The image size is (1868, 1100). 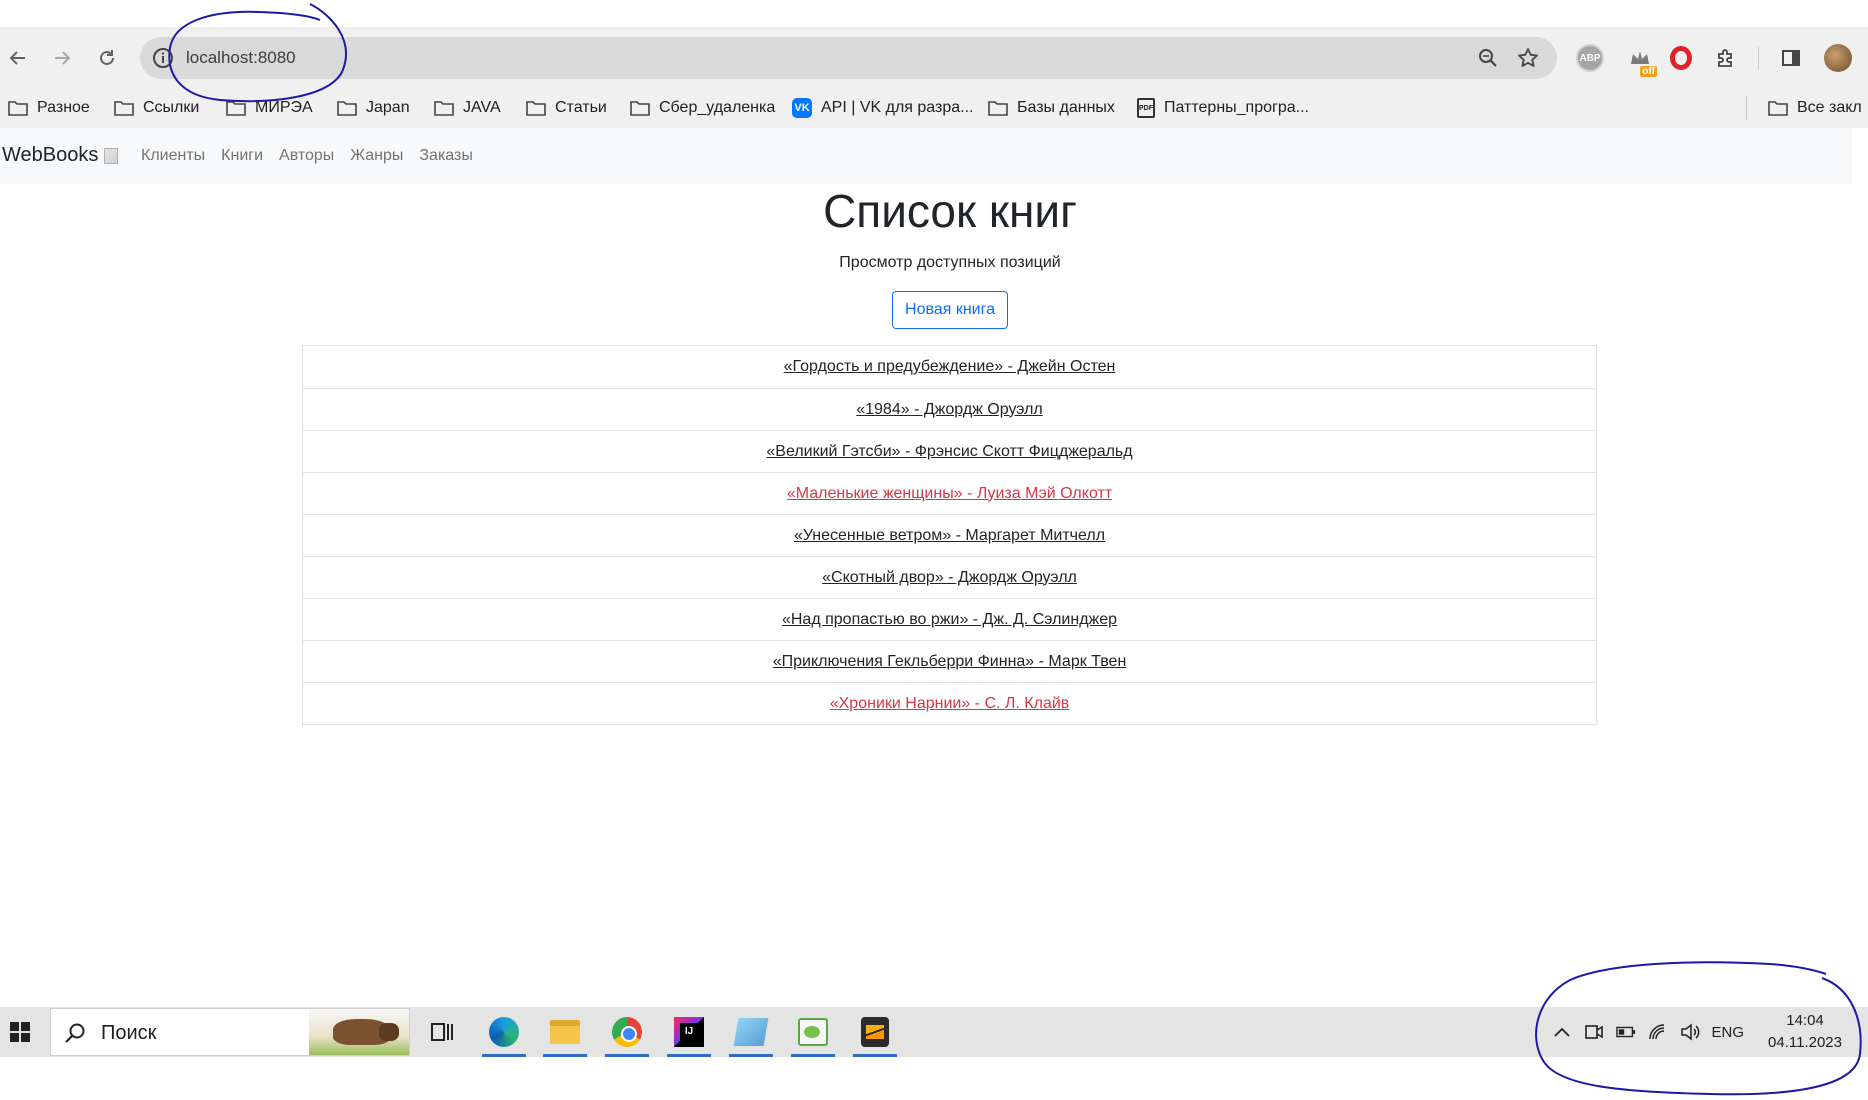 I want to click on taskbar-app-chrome, so click(x=627, y=1032).